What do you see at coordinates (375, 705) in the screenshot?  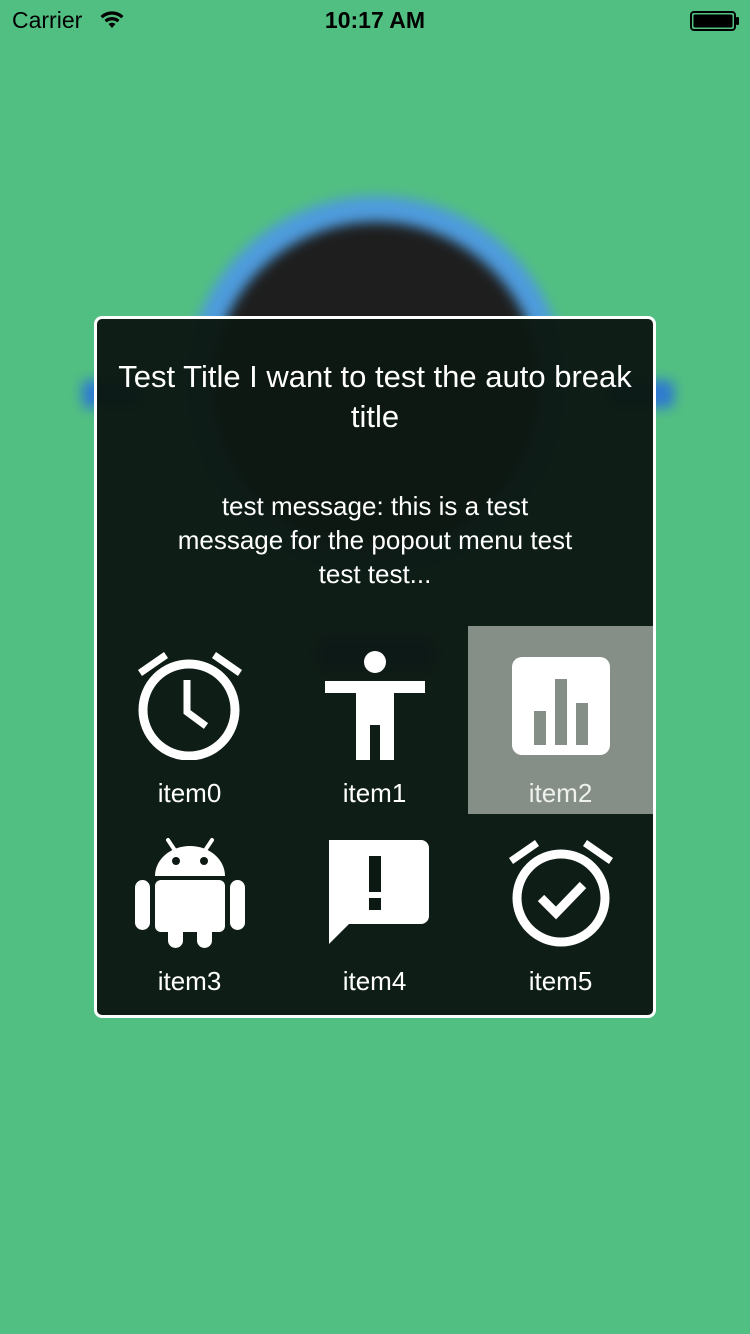 I see `accessibility-person-icon` at bounding box center [375, 705].